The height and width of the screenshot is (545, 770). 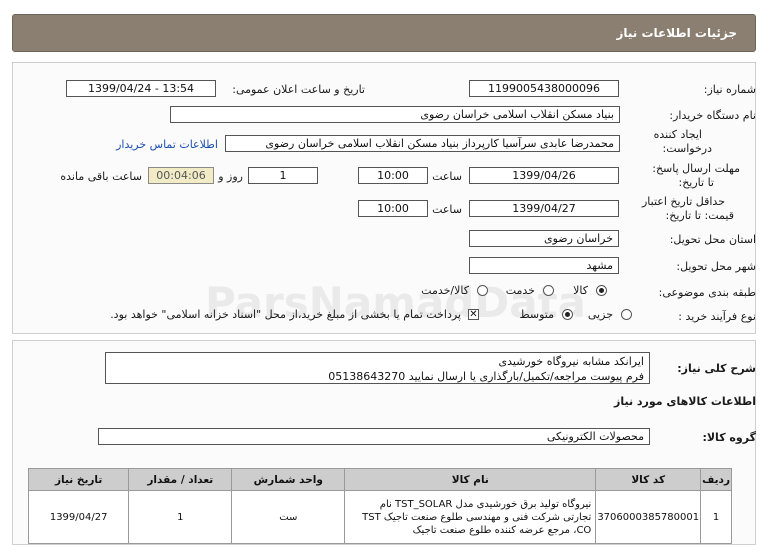 What do you see at coordinates (283, 175) in the screenshot?
I see `days-field: 1` at bounding box center [283, 175].